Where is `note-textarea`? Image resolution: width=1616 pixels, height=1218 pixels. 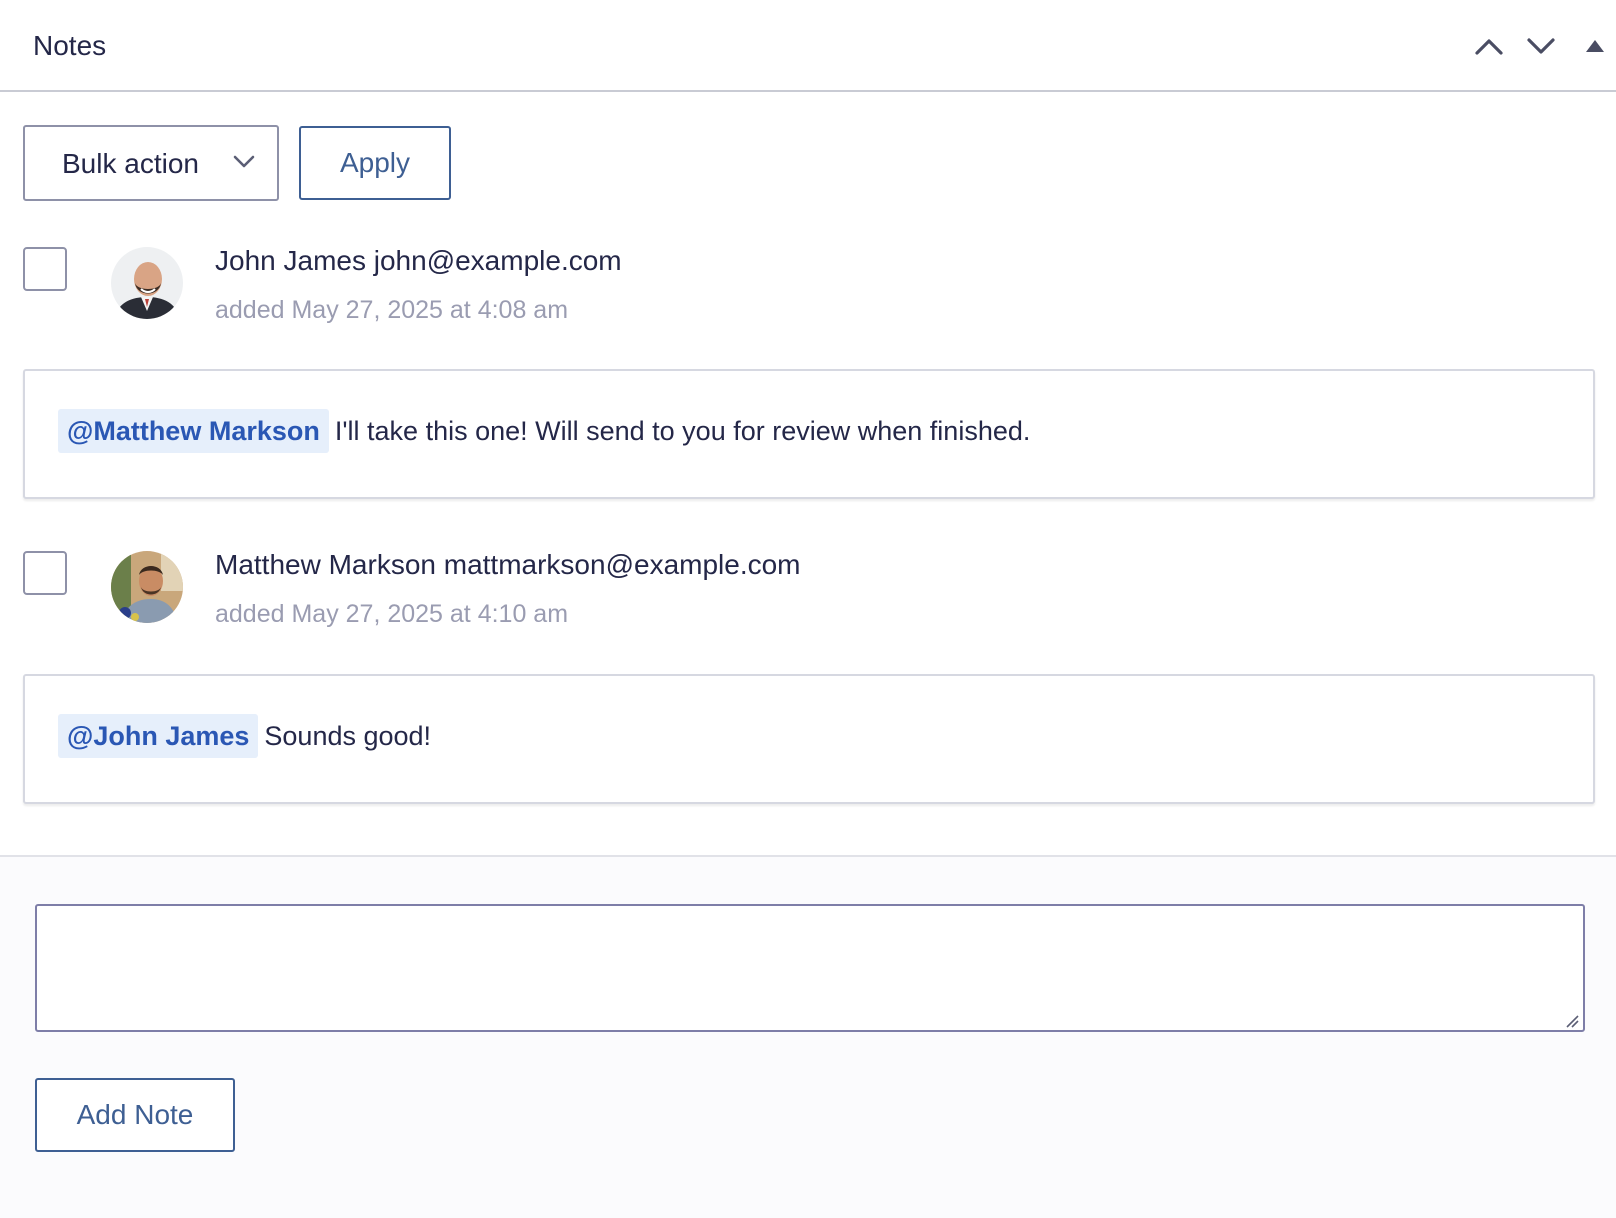
note-textarea is located at coordinates (810, 968).